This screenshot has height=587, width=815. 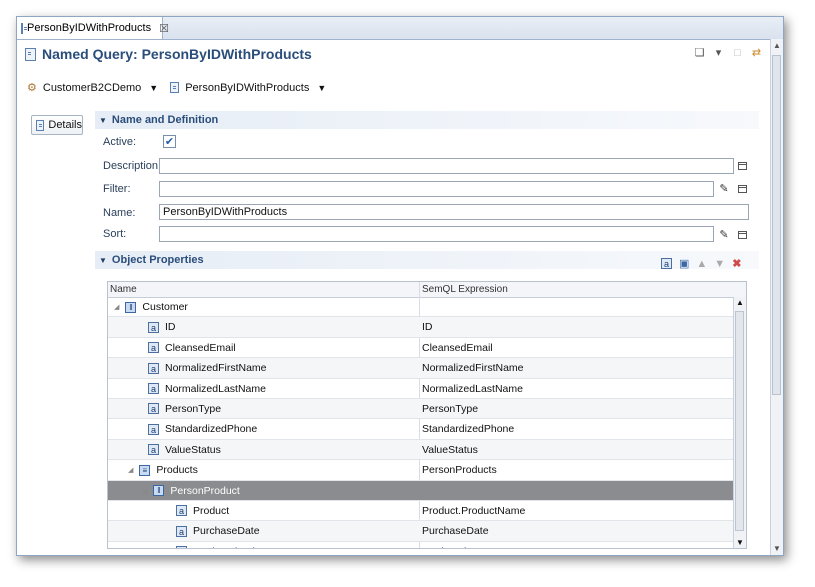 I want to click on row-name: NormalizedLastName, so click(x=215, y=388).